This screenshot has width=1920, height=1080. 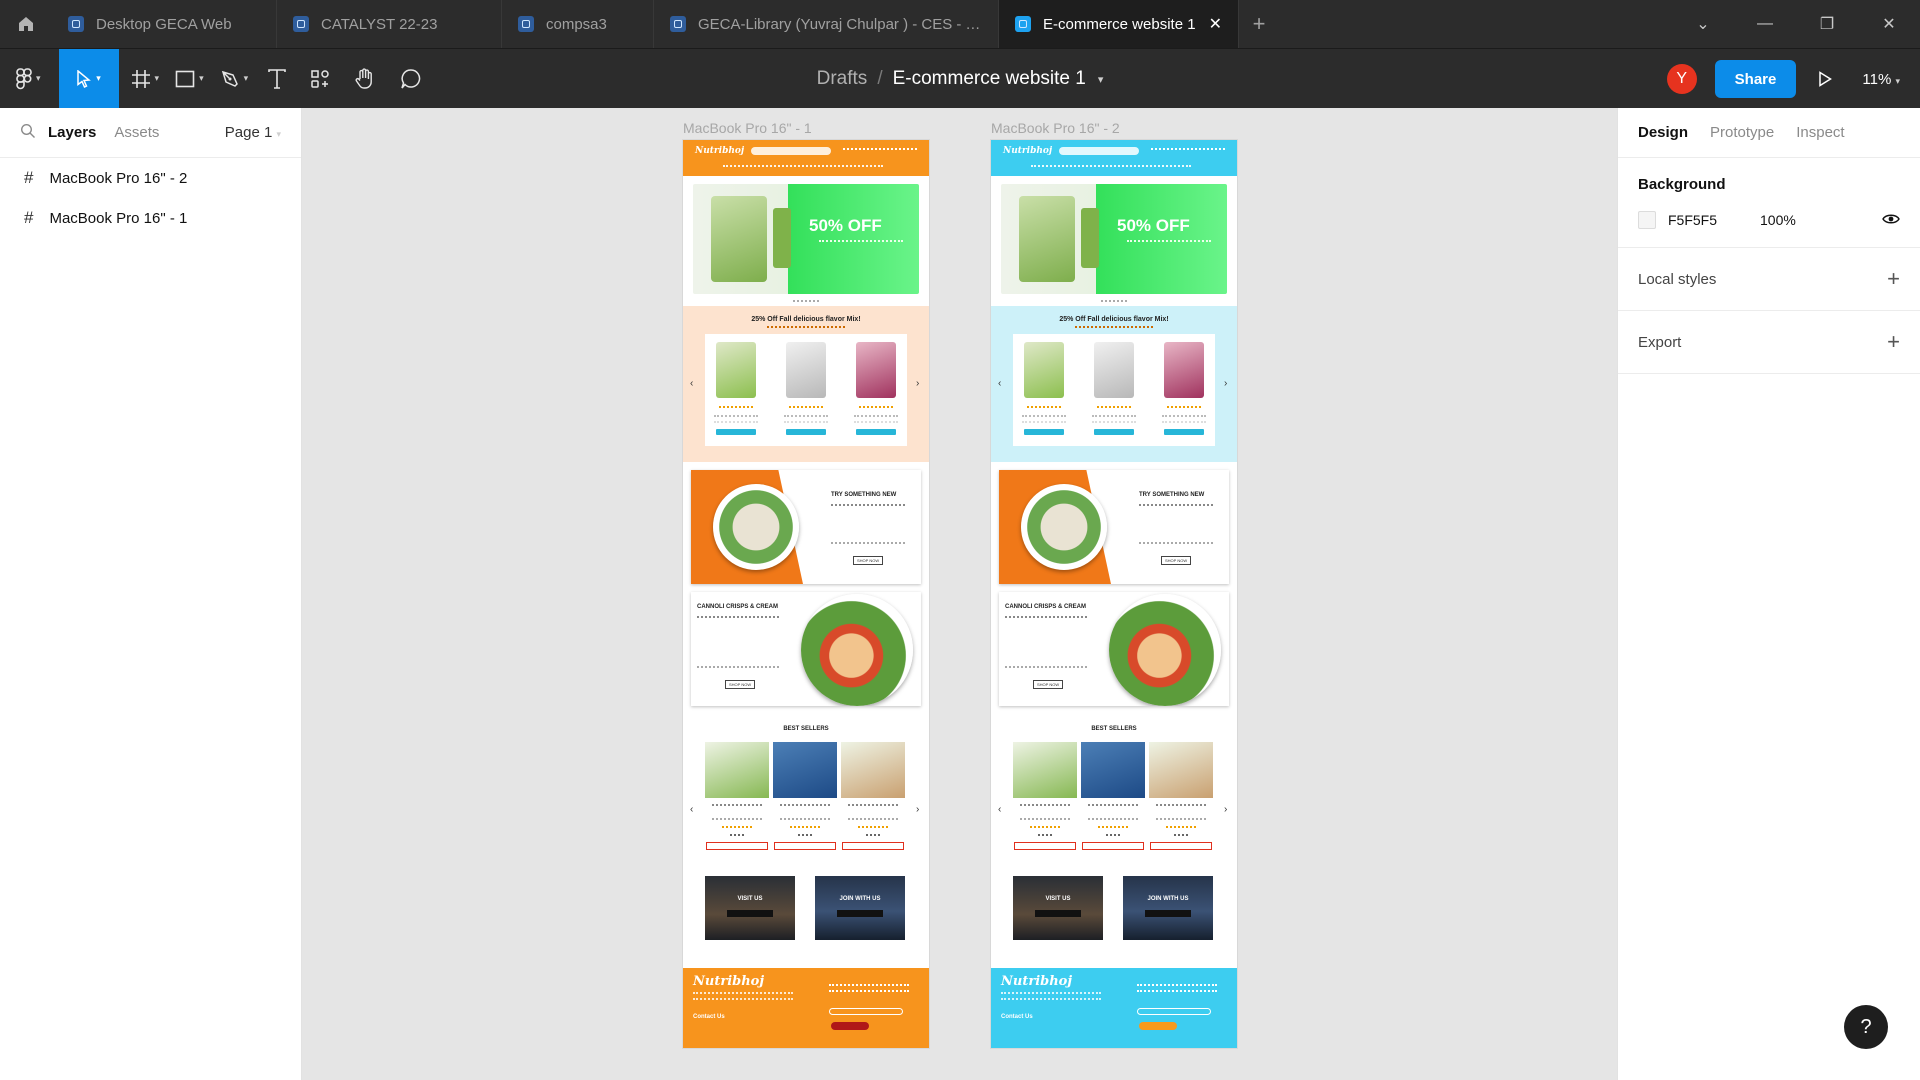 I want to click on site-search-bar, so click(x=1099, y=151).